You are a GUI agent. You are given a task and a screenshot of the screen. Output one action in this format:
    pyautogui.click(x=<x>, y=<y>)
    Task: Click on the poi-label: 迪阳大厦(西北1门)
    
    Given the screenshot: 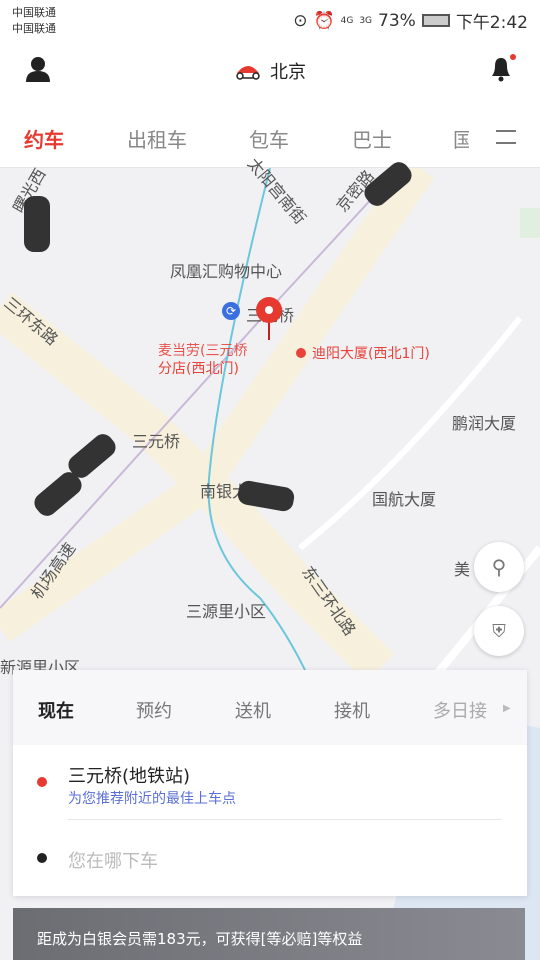 What is the action you would take?
    pyautogui.click(x=371, y=354)
    